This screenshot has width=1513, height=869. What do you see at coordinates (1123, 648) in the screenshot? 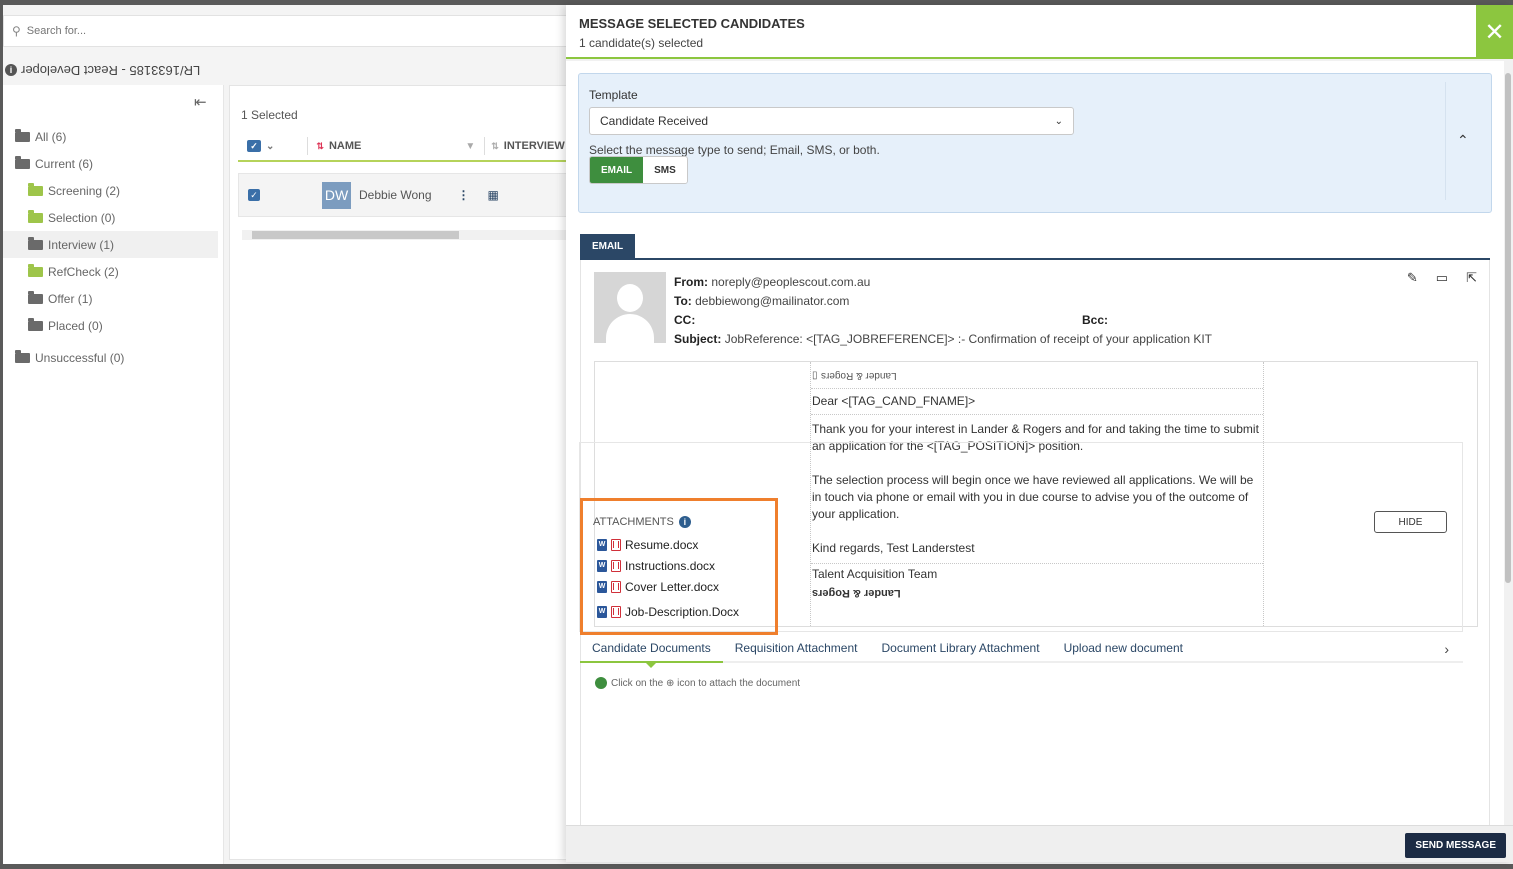
I see `doc-tab: Upload new document` at bounding box center [1123, 648].